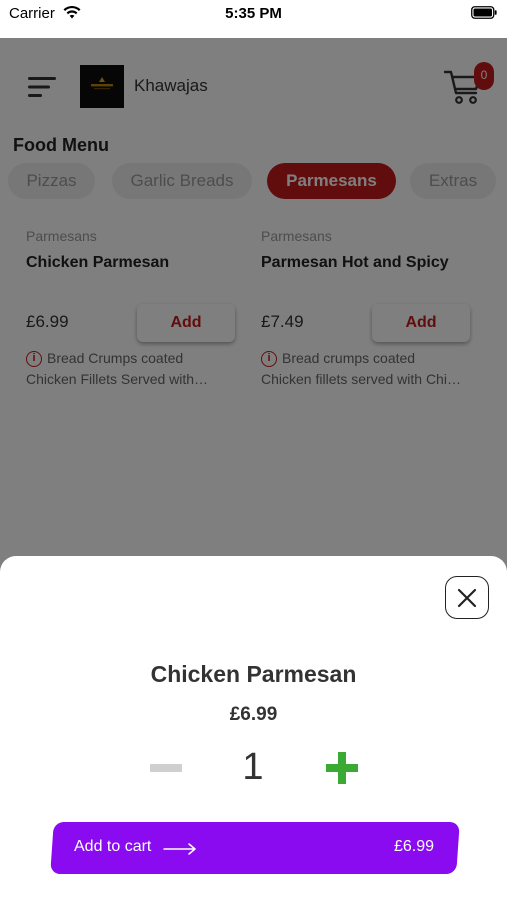 This screenshot has height=900, width=507. Describe the element at coordinates (166, 768) in the screenshot. I see `quantity-decrease-button` at that location.